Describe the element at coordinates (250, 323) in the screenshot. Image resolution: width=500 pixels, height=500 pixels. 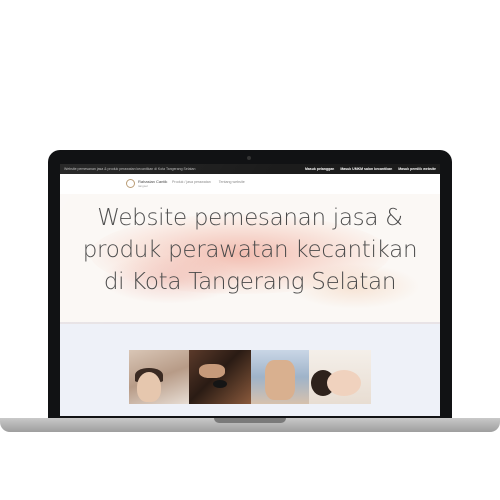
I see `divider` at that location.